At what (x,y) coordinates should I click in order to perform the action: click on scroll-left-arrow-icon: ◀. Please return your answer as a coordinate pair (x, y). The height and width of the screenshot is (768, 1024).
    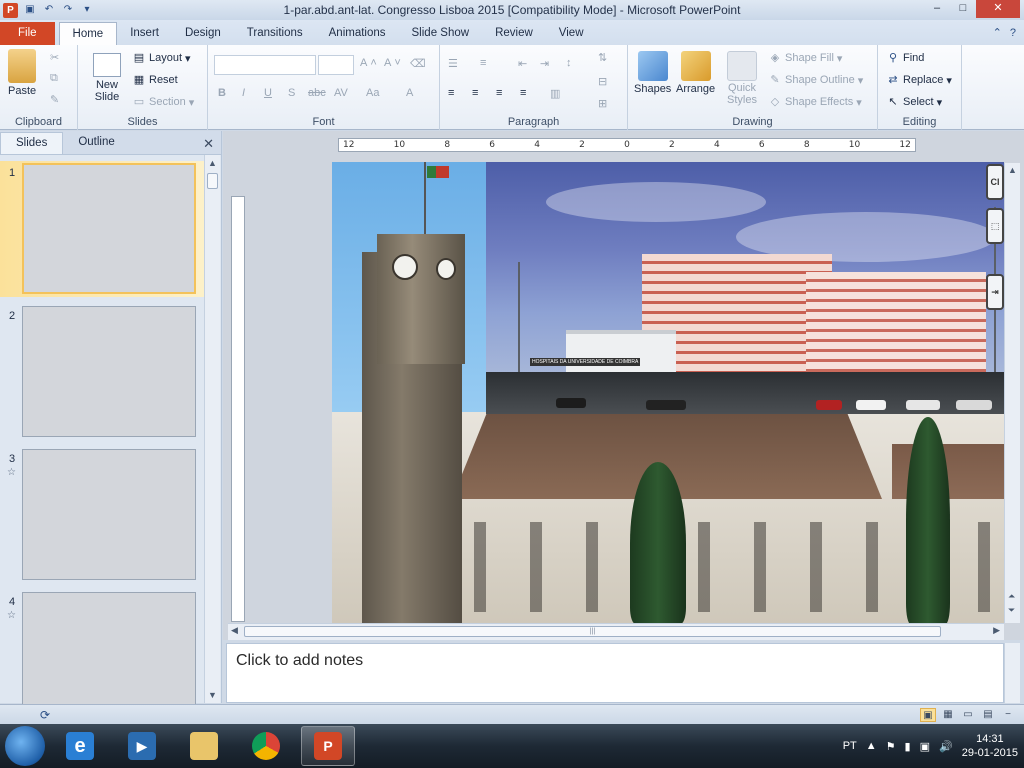
    Looking at the image, I should click on (234, 630).